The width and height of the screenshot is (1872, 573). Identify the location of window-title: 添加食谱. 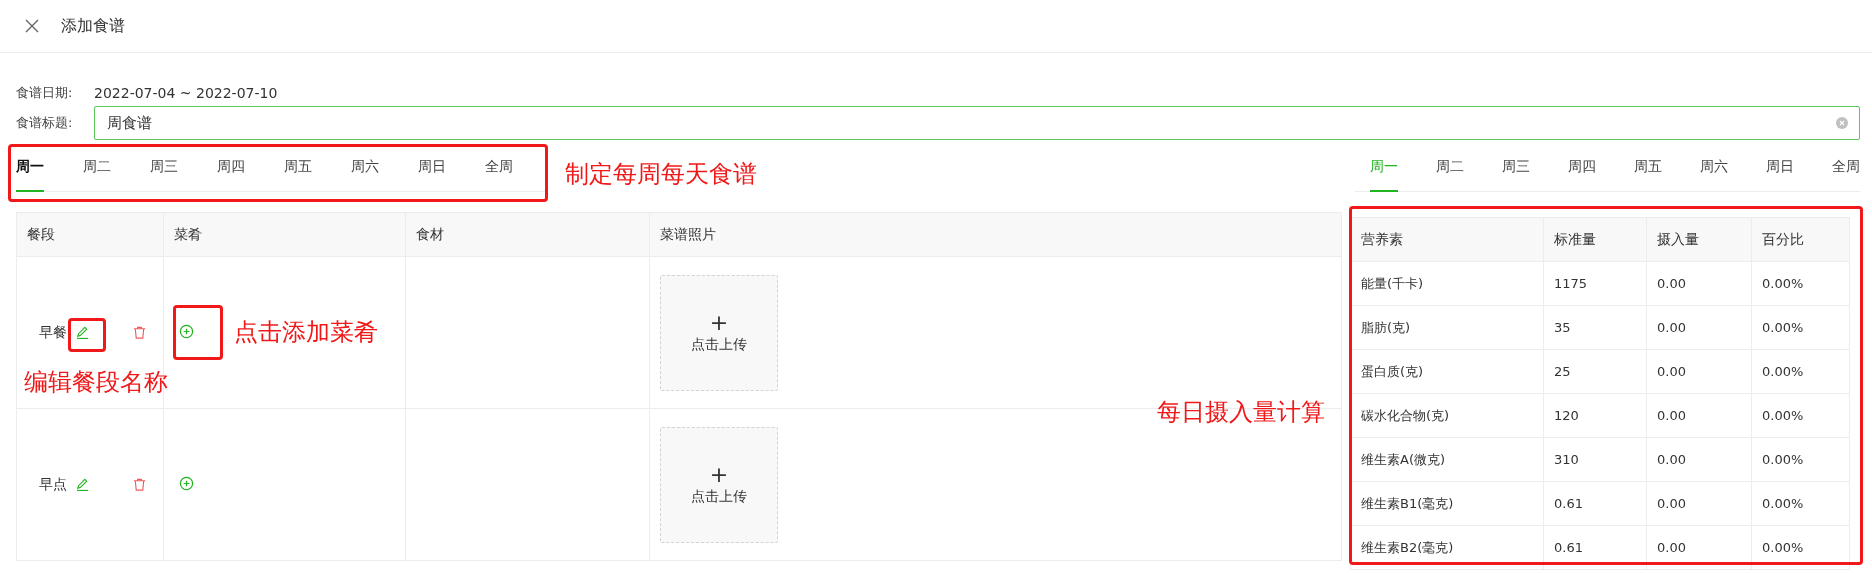
(93, 26).